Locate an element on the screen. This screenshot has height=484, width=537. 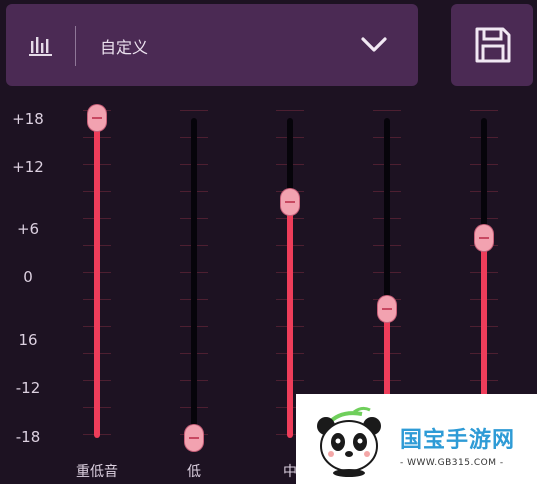
watermark-url: - WWW.GB315.COM - is located at coordinates (452, 463).